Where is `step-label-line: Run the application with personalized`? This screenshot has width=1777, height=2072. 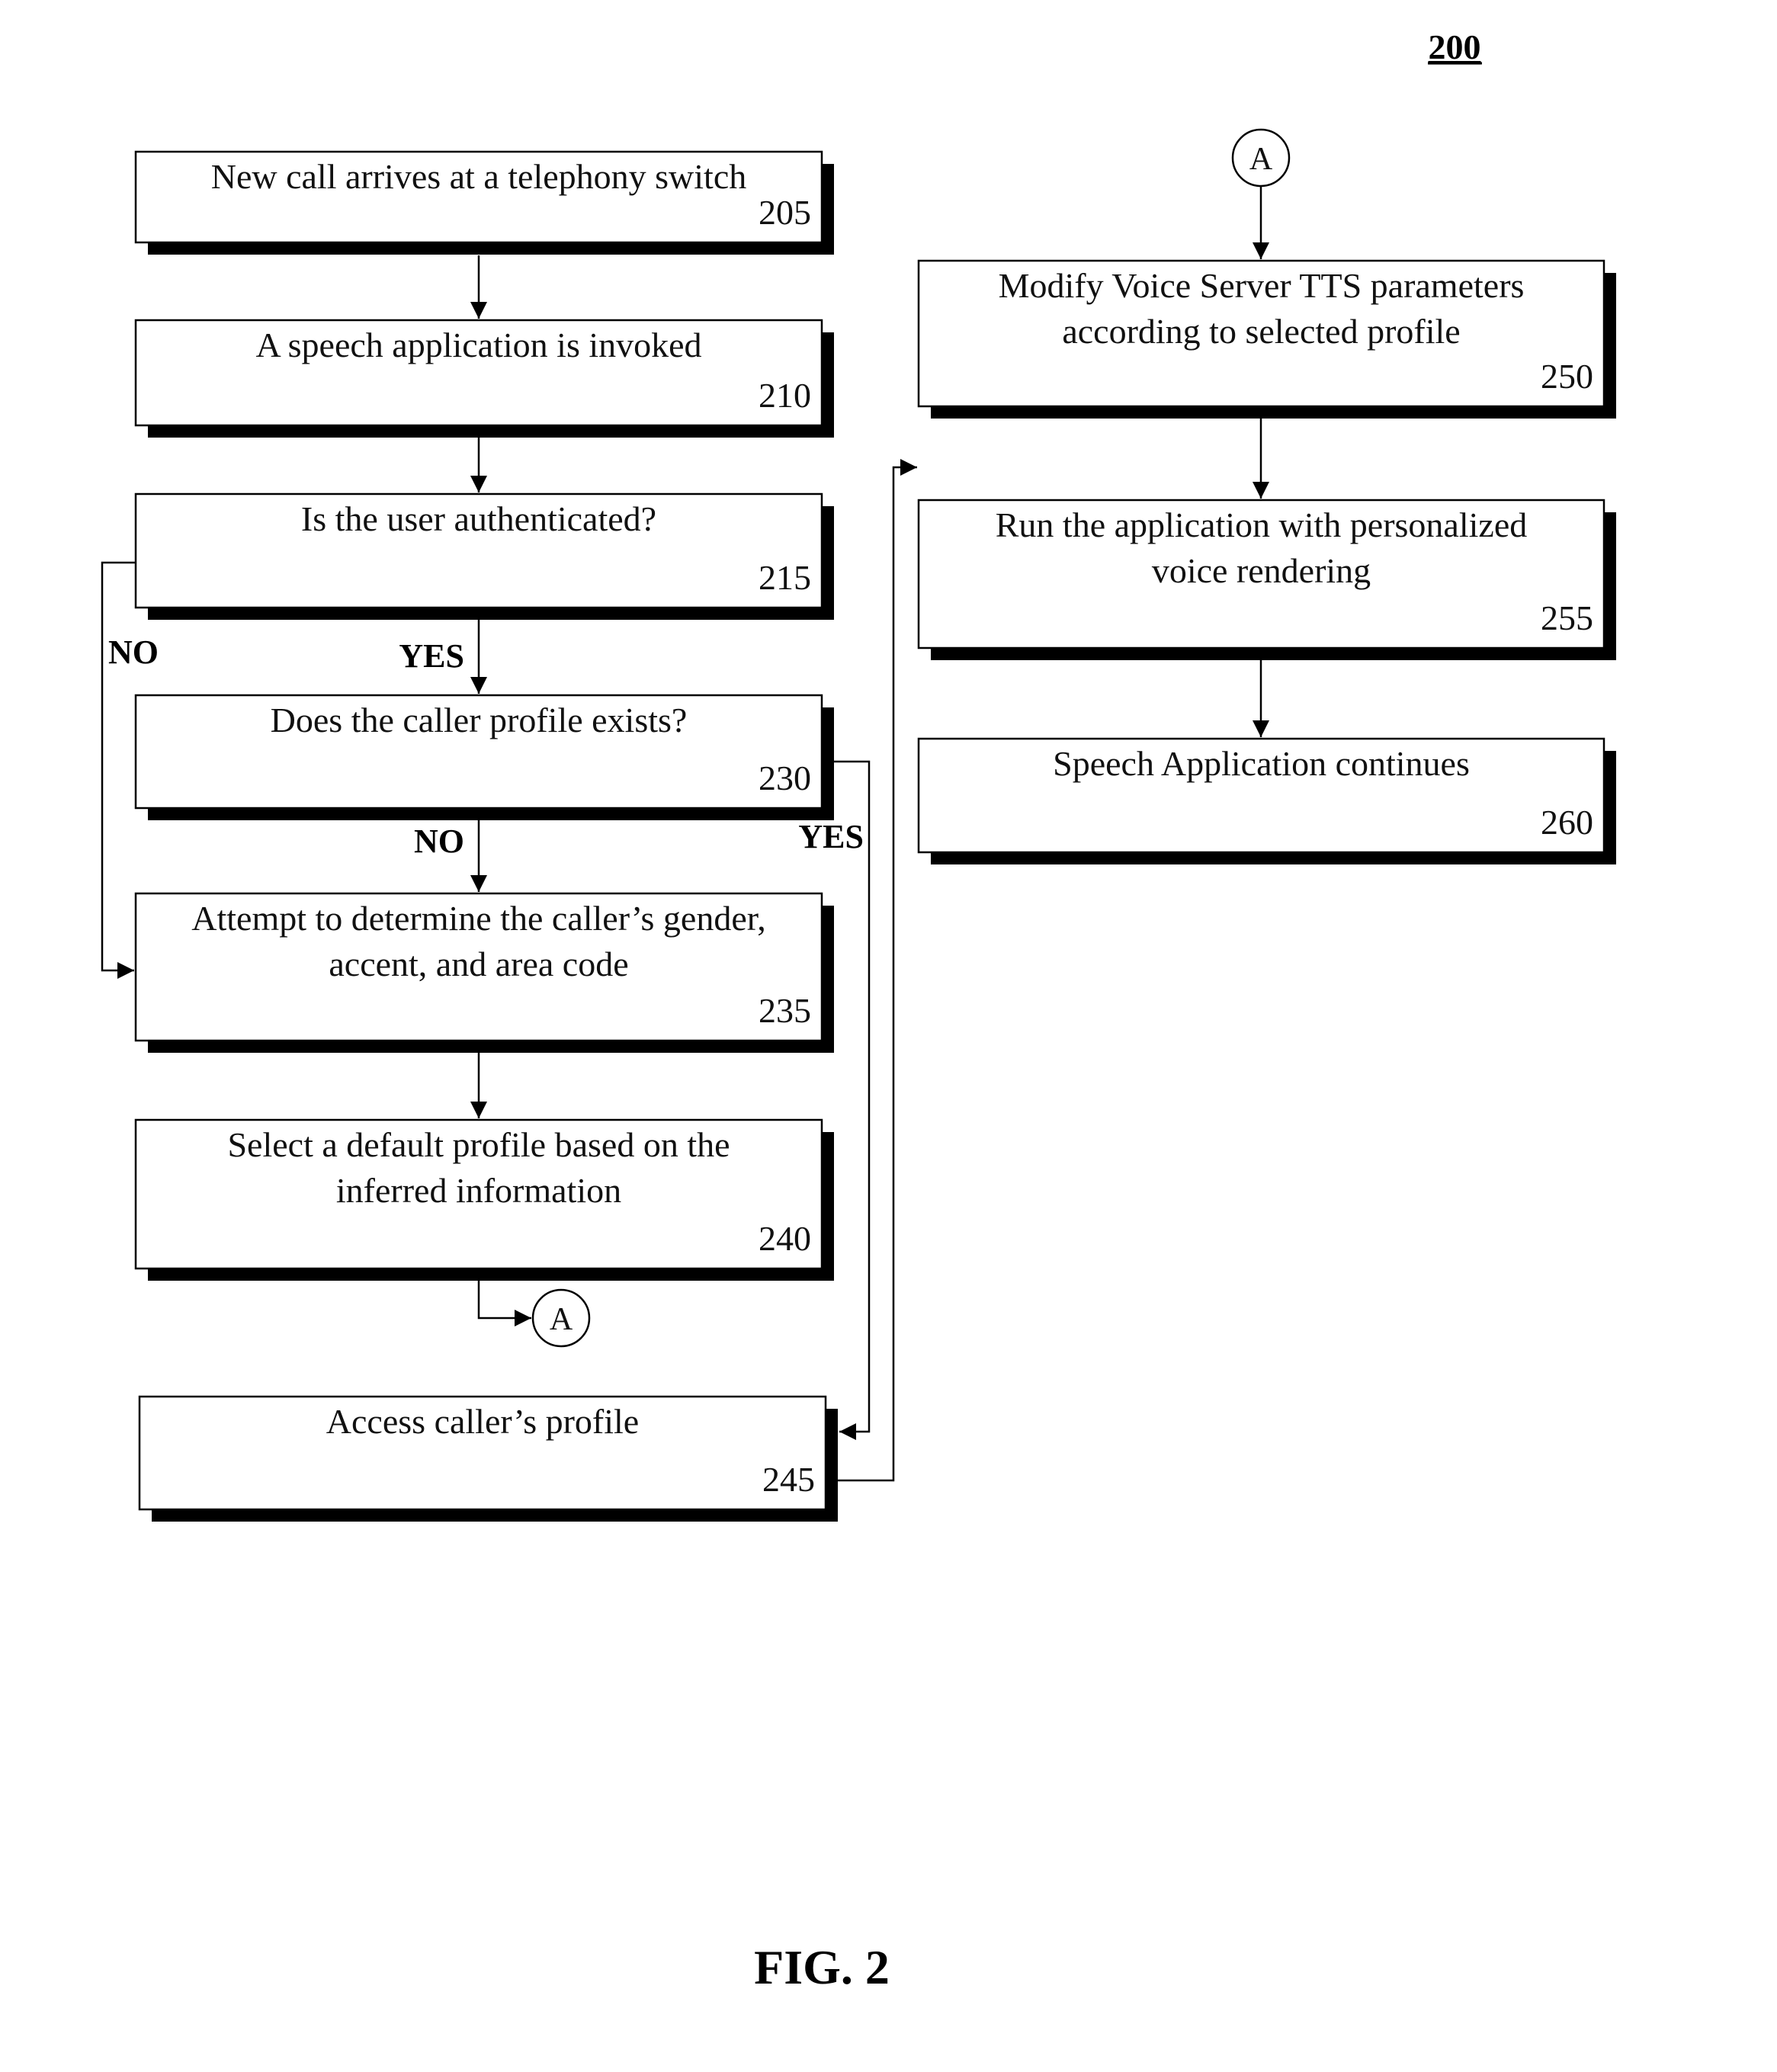 step-label-line: Run the application with personalized is located at coordinates (1261, 525).